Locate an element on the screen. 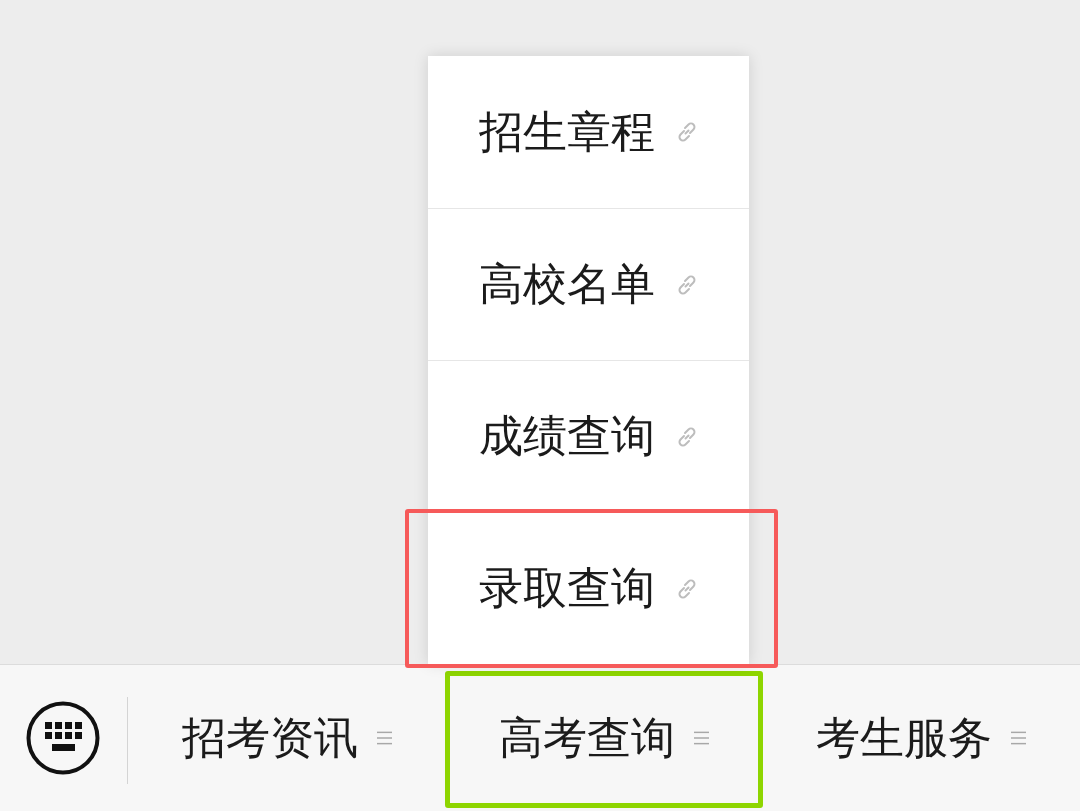 This screenshot has width=1080, height=811. menu-tab: 高考查询 is located at coordinates (604, 739).